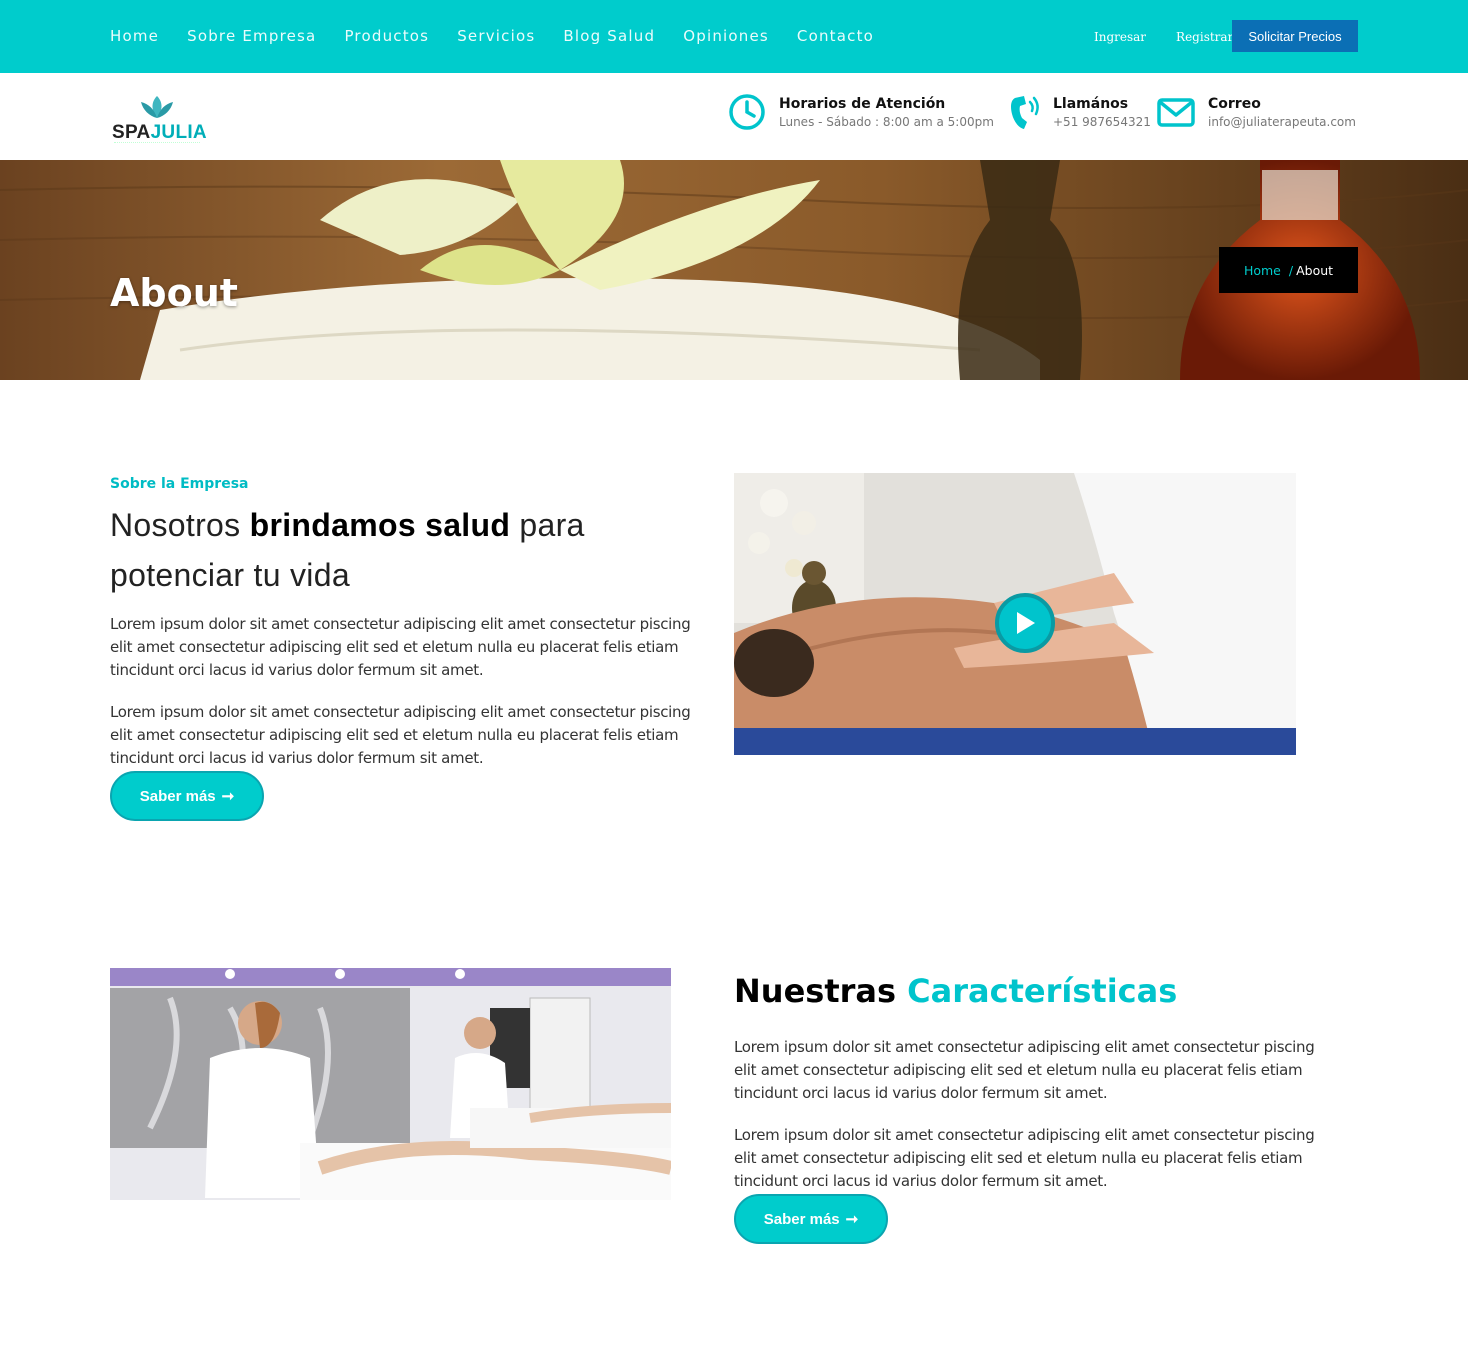 This screenshot has width=1468, height=1349. I want to click on clock-icon, so click(747, 112).